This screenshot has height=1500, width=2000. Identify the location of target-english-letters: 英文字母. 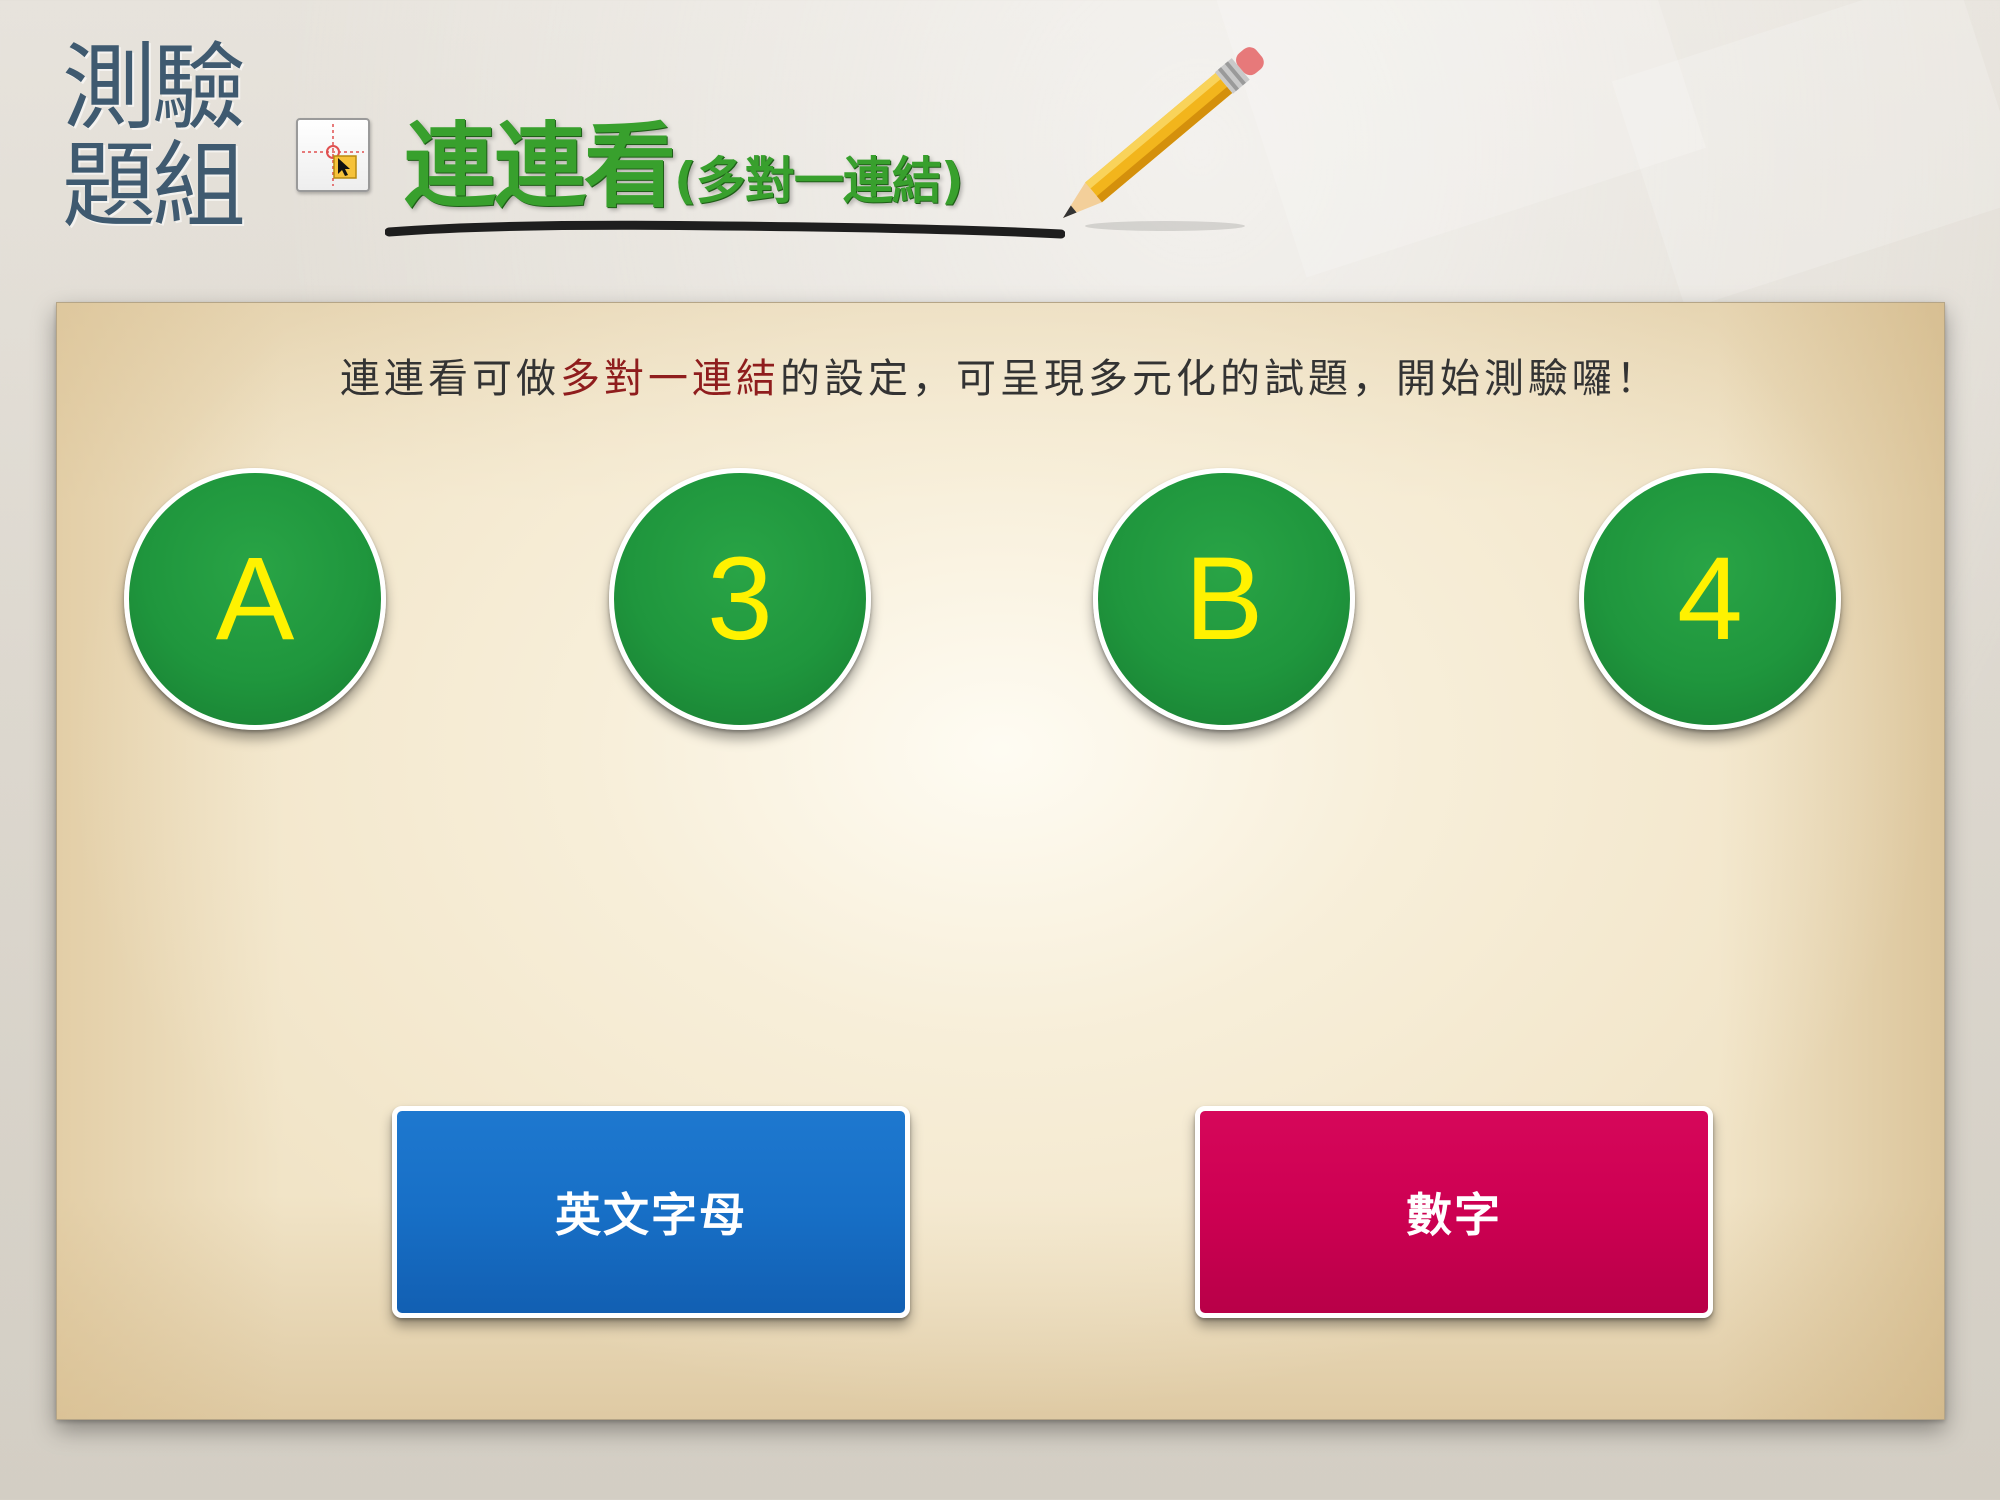
(651, 1212).